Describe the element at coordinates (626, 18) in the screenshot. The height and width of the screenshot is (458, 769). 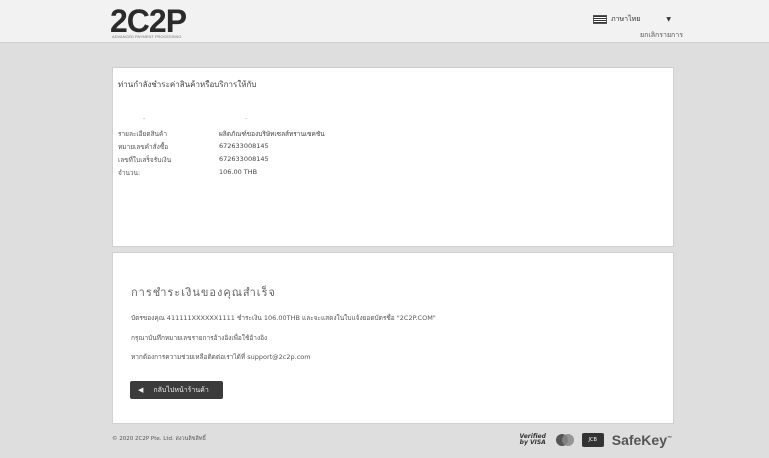
I see `language-label: ภาษาไทย` at that location.